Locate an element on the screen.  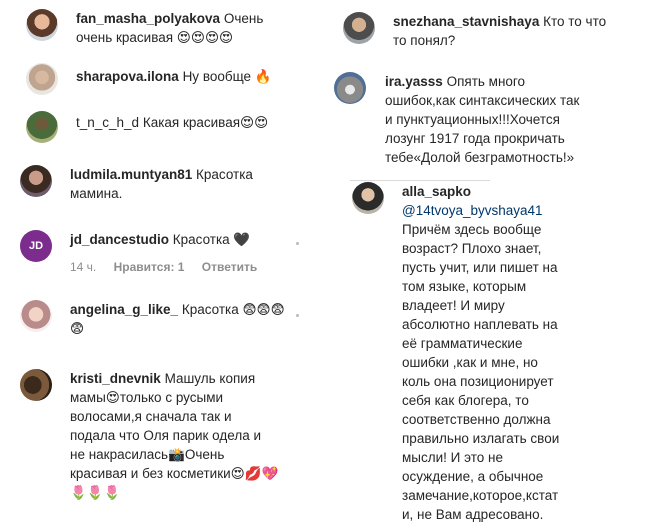
reply-button: Ответить is located at coordinates (229, 267).